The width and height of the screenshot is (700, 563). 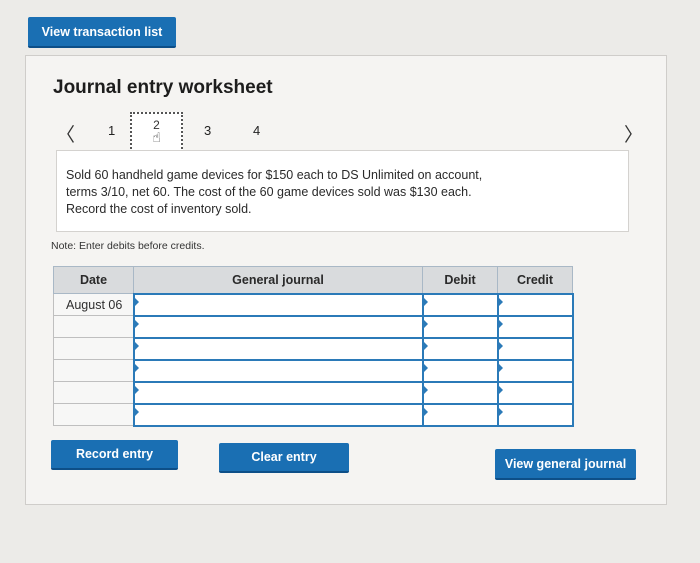 I want to click on header-date: Date, so click(x=93, y=280).